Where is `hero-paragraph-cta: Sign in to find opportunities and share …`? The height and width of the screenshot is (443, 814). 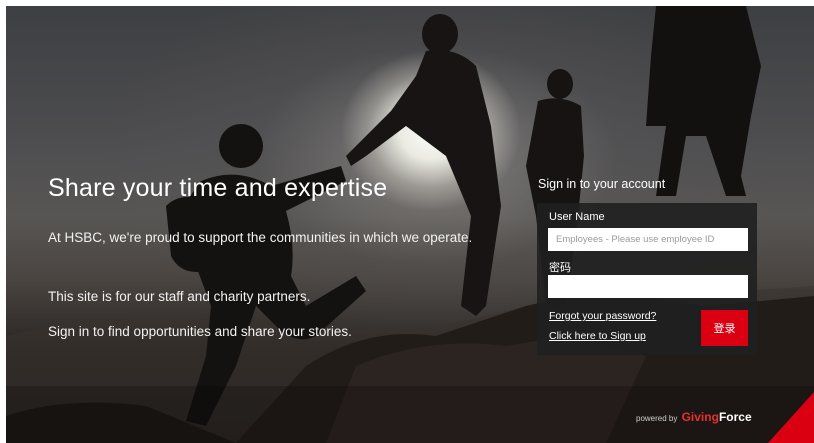 hero-paragraph-cta: Sign in to find opportunities and share … is located at coordinates (200, 331).